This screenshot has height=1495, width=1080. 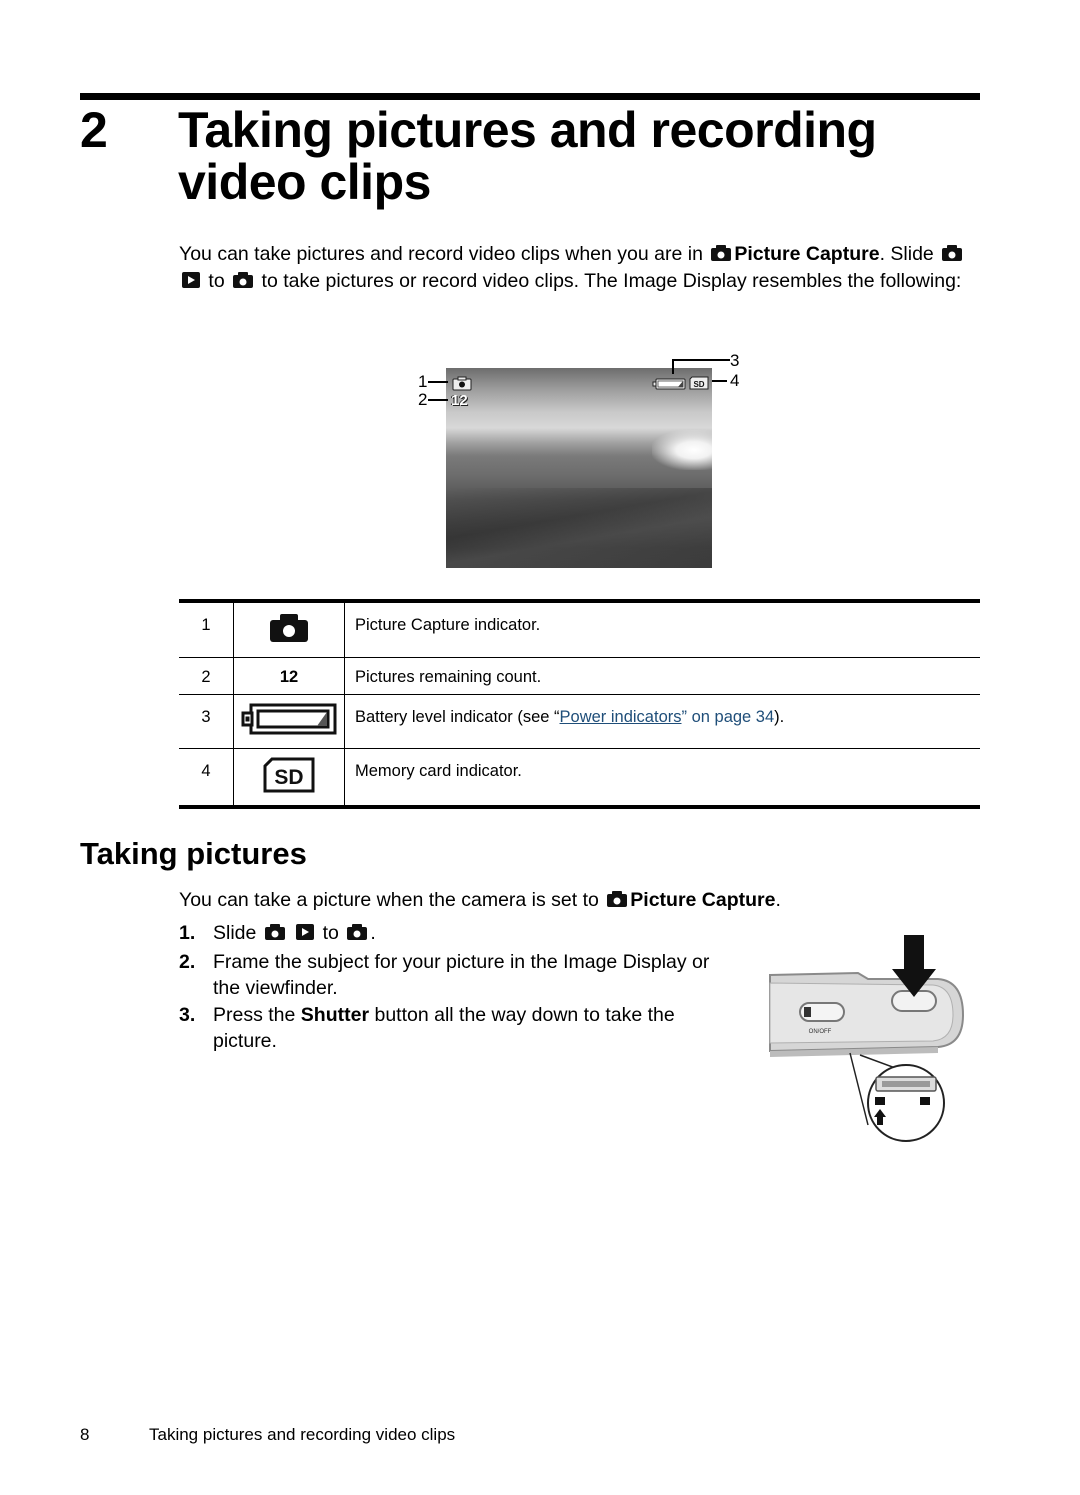 I want to click on step-item: 1. Slide to ., so click(x=459, y=934).